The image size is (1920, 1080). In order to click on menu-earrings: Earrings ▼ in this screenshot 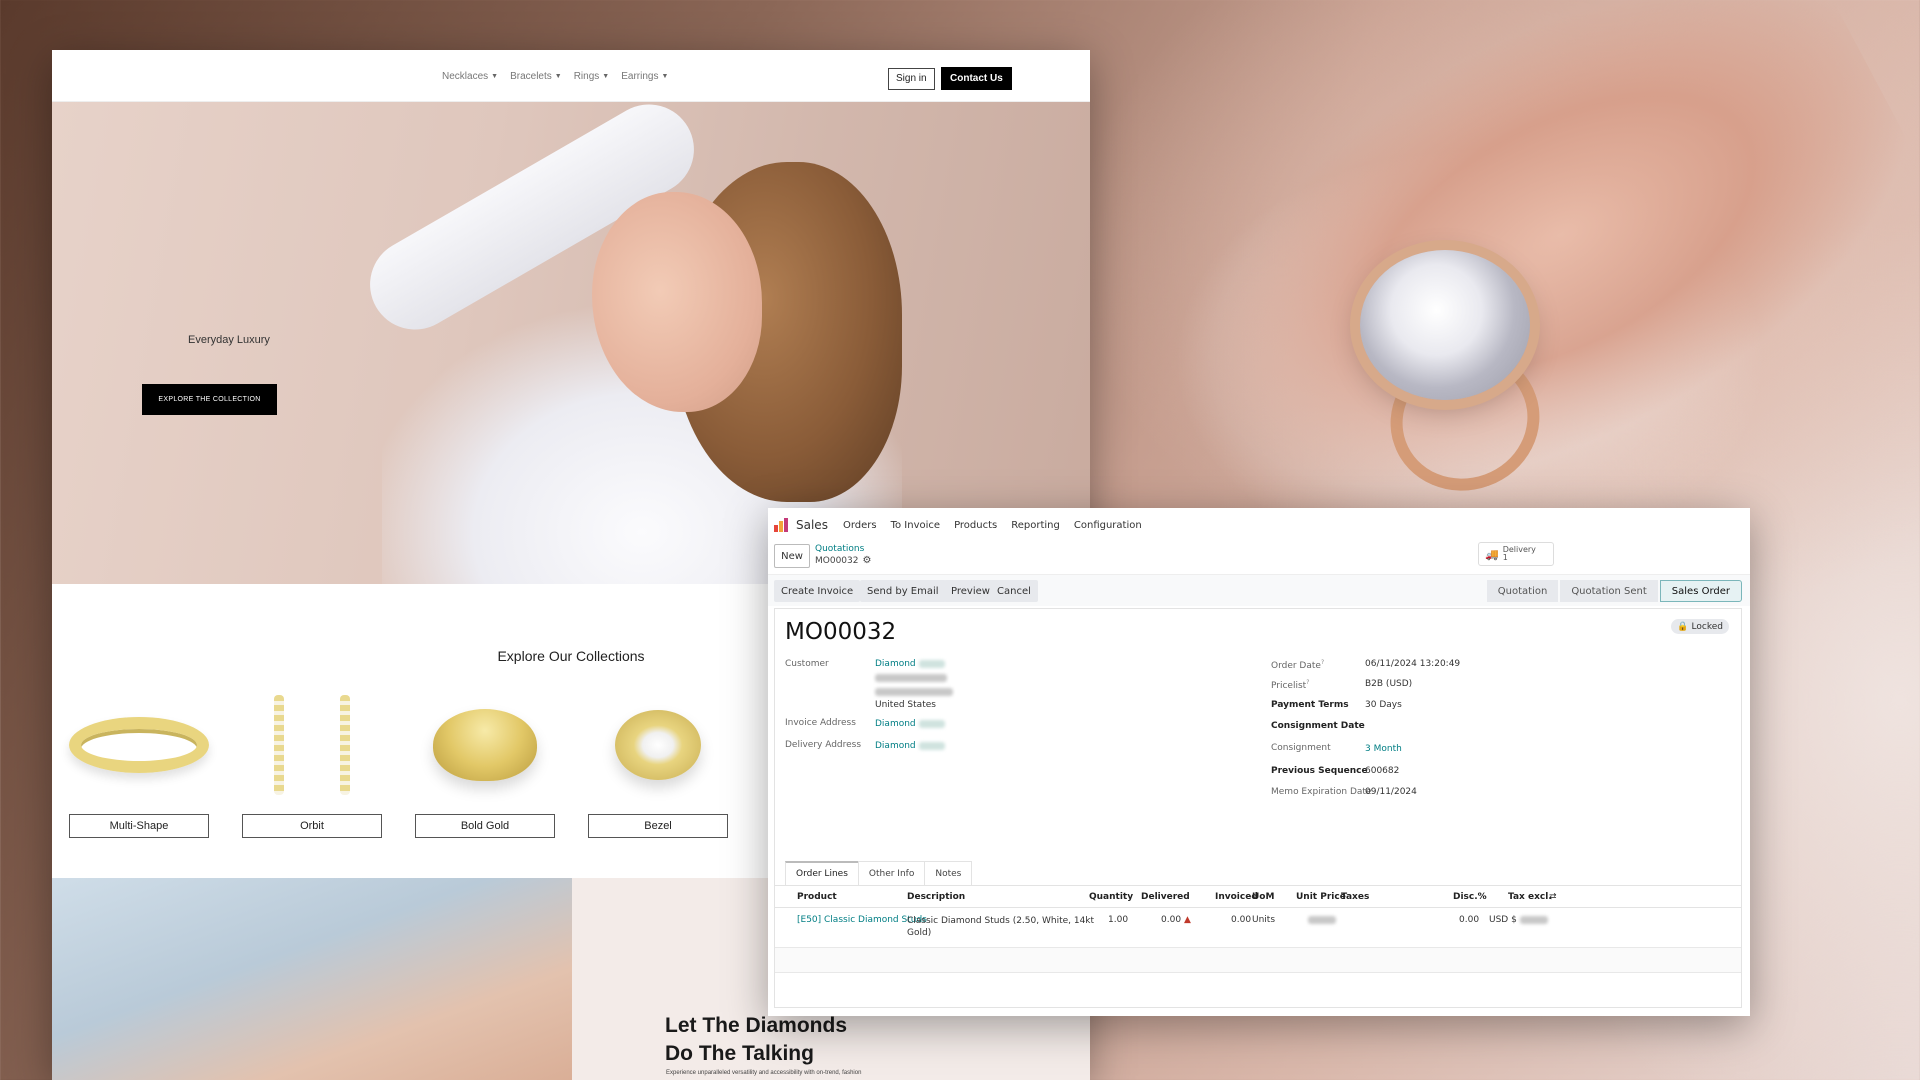, I will do `click(644, 76)`.